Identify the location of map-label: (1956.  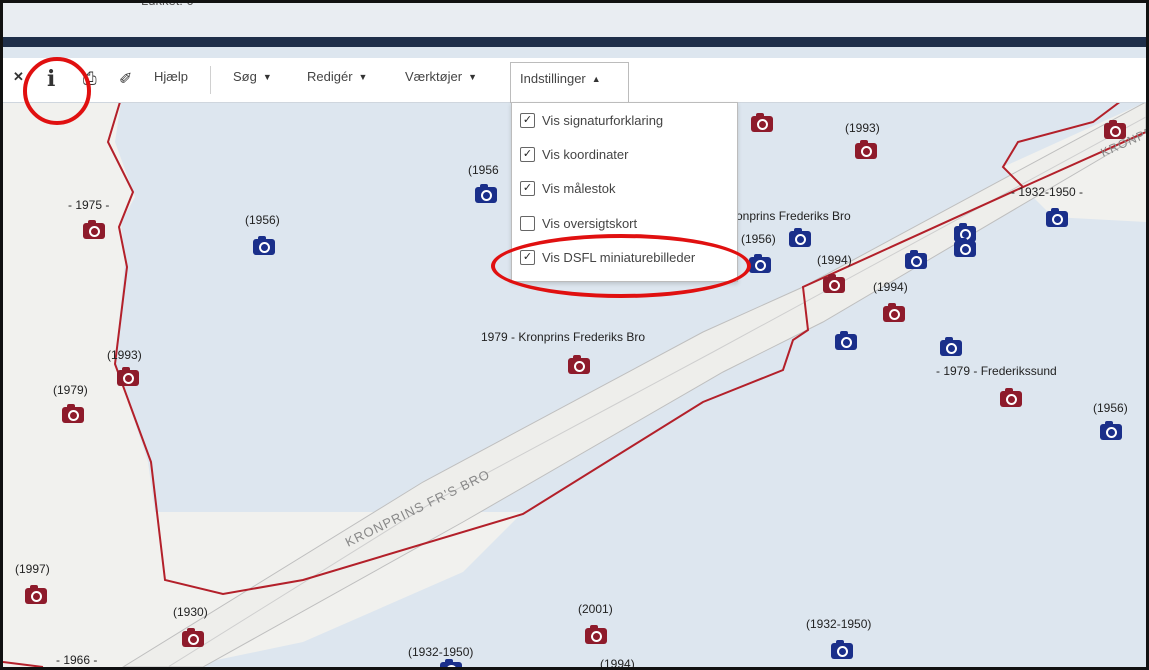
(483, 170).